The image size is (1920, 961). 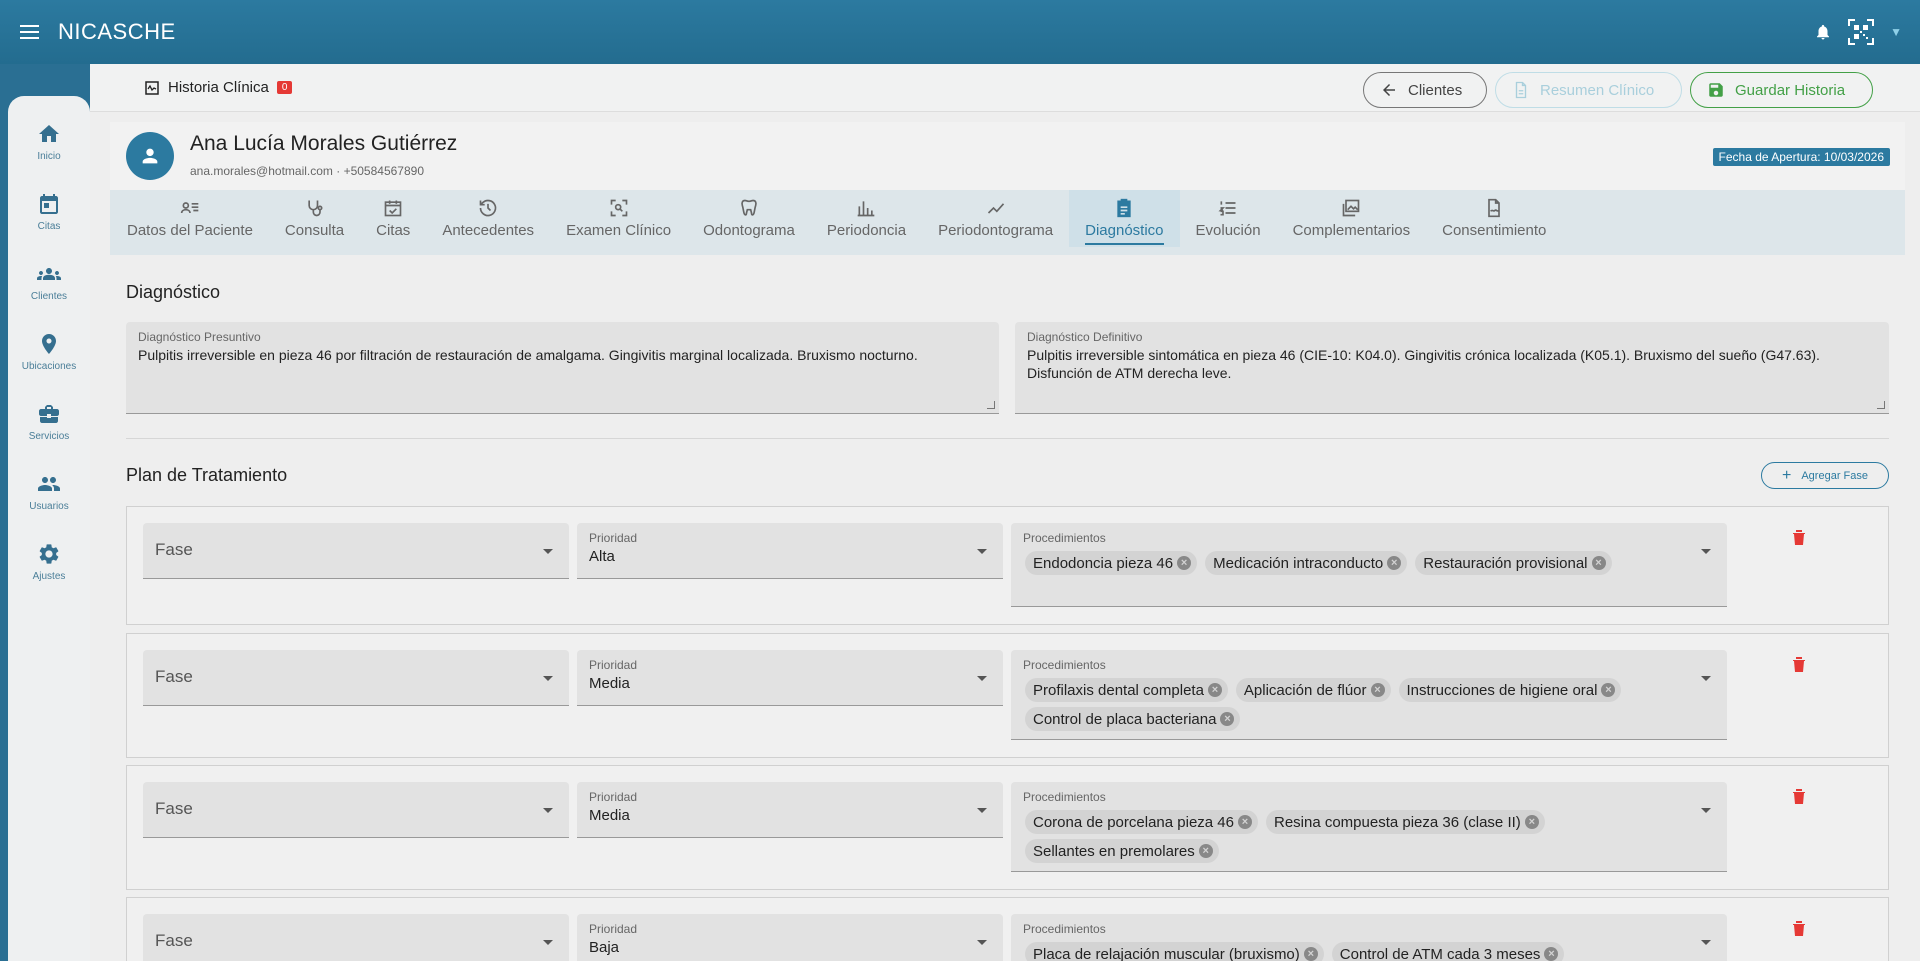 What do you see at coordinates (190, 230) in the screenshot?
I see `tab-label: Datos del Paciente` at bounding box center [190, 230].